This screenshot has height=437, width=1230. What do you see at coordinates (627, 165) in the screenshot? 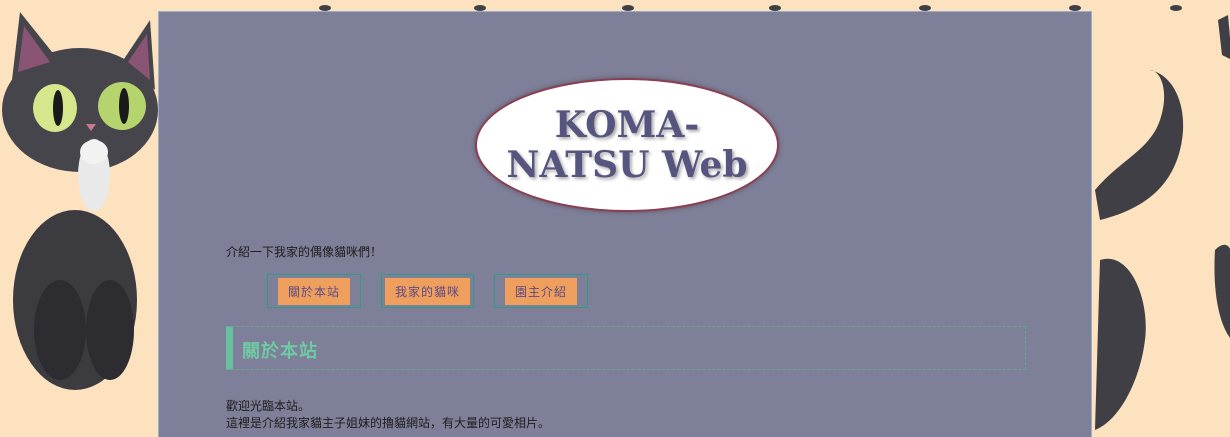
I see `logo-line-2: NATSU Web` at bounding box center [627, 165].